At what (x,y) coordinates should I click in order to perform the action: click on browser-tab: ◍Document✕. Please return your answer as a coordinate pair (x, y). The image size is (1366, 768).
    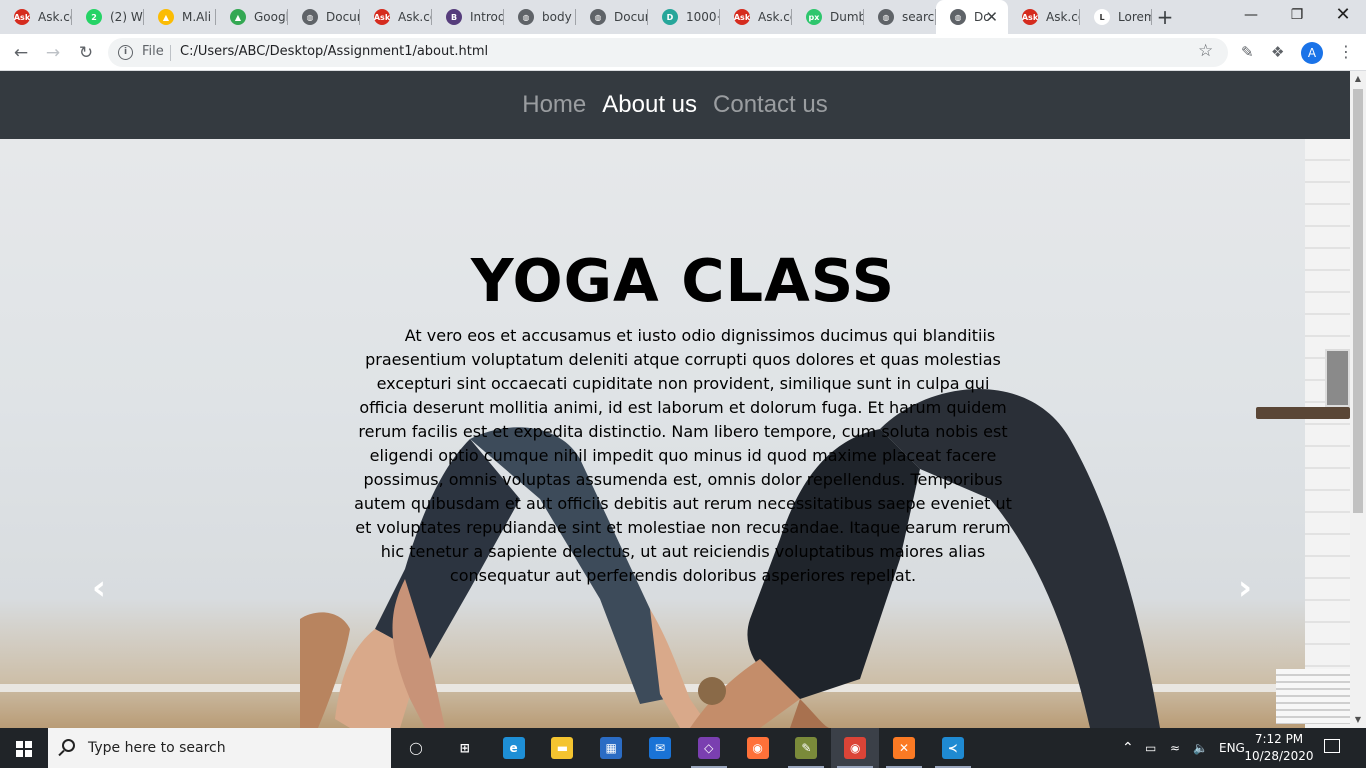
    Looking at the image, I should click on (972, 17).